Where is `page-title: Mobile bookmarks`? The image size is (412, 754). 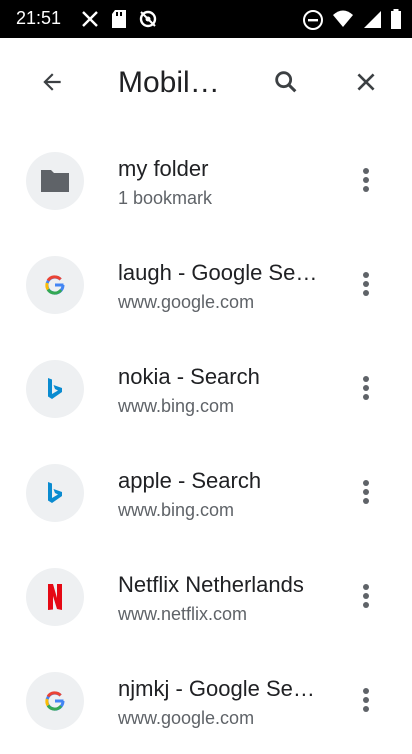
page-title: Mobile bookmarks is located at coordinates (172, 82).